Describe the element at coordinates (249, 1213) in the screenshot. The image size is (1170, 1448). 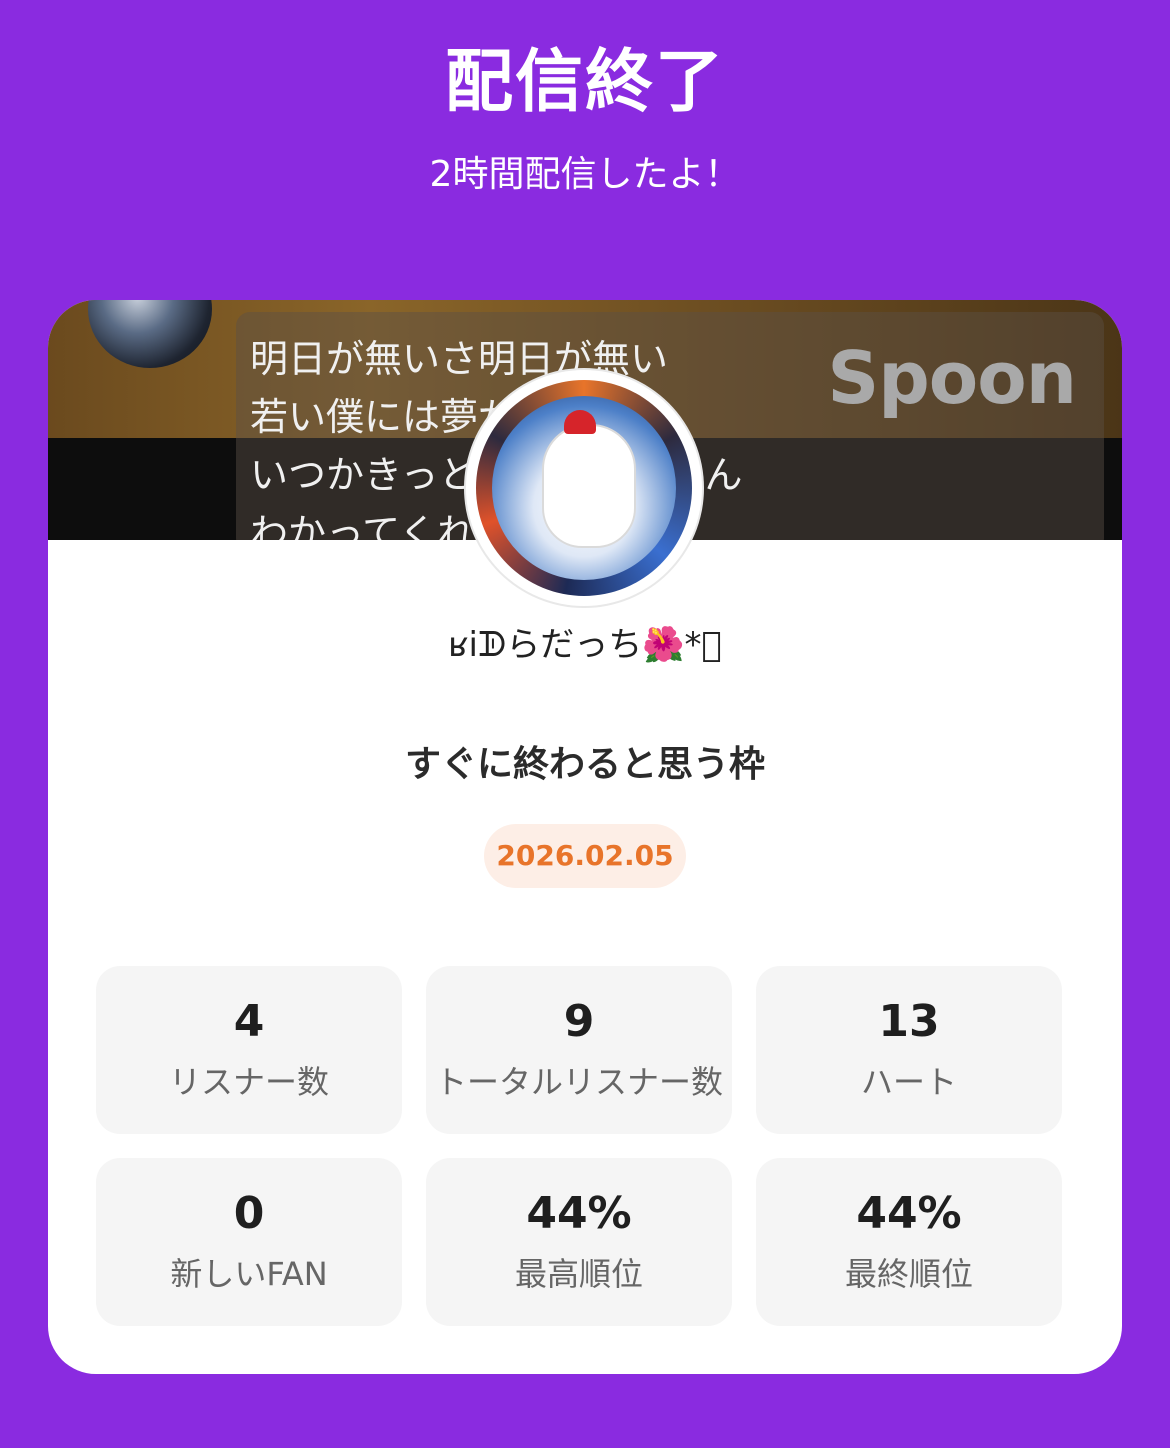
I see `stat-value: 0` at that location.